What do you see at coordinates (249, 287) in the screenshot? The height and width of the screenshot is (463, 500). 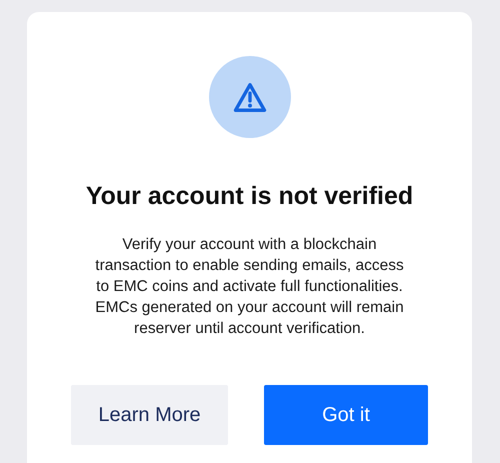 I see `dialog-message: Verify your account with a blockchain transaction to enable sending emails, access to EMC coins and activate full functionalities. EMCs generated on your account will remain reserver until account verification.` at bounding box center [249, 287].